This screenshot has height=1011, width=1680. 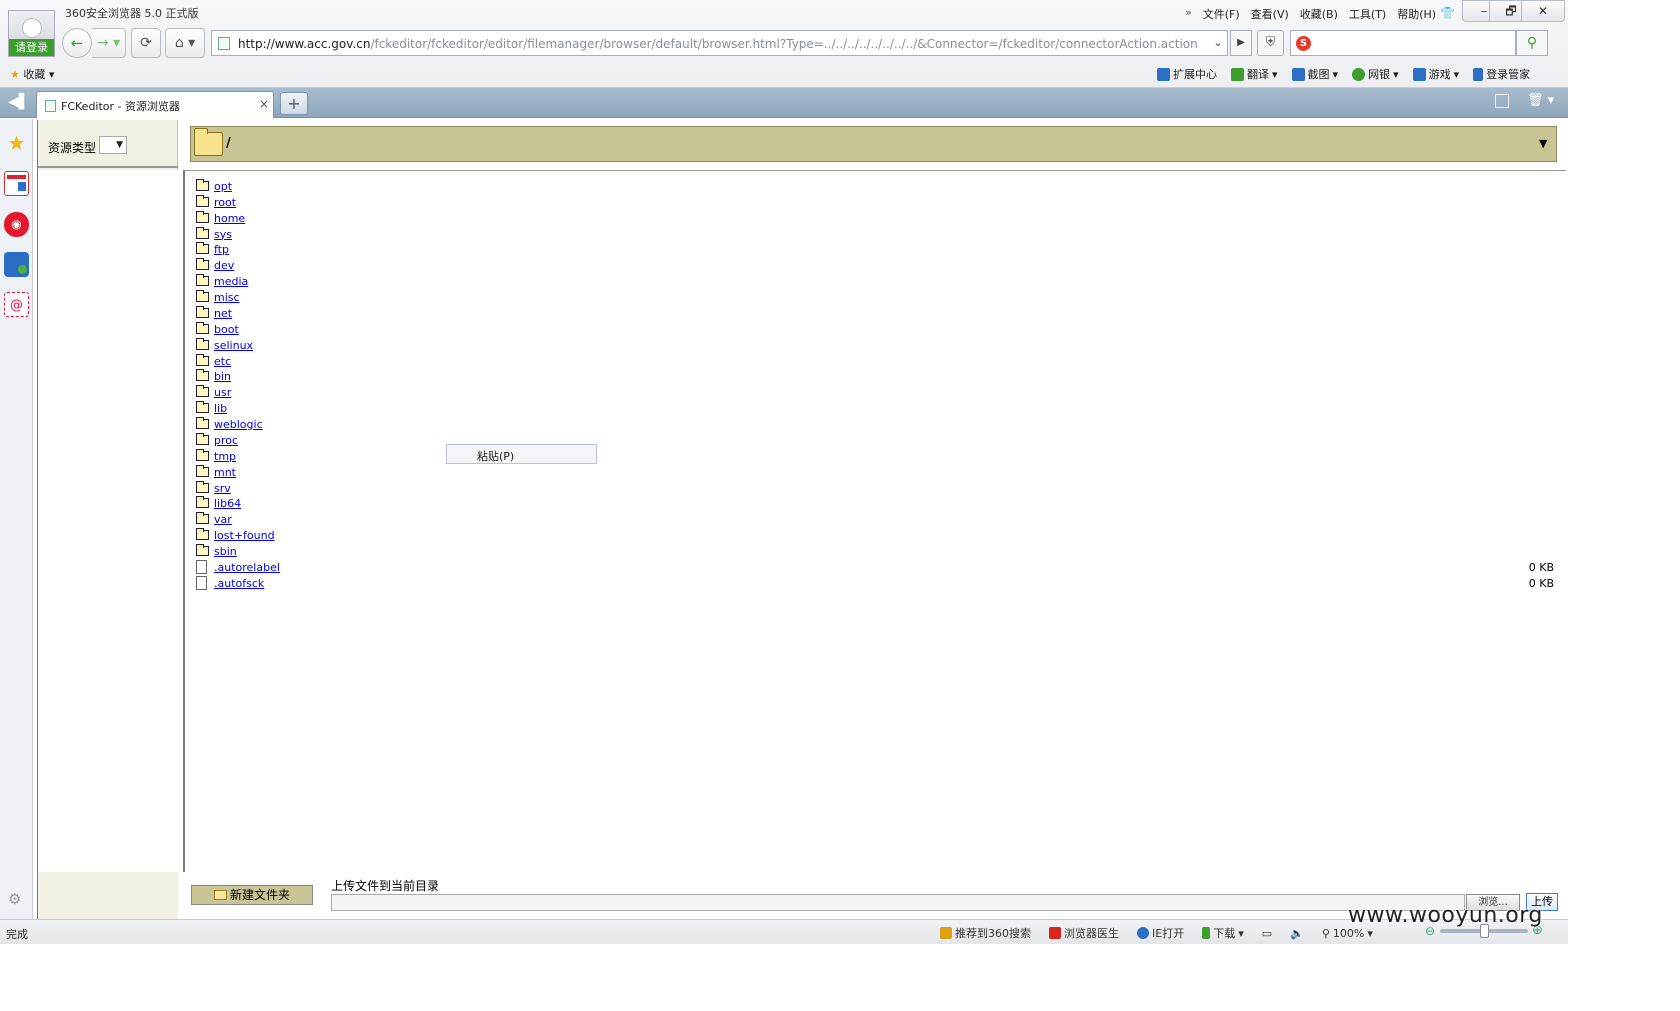 I want to click on login-button: 请登录, so click(x=31, y=47).